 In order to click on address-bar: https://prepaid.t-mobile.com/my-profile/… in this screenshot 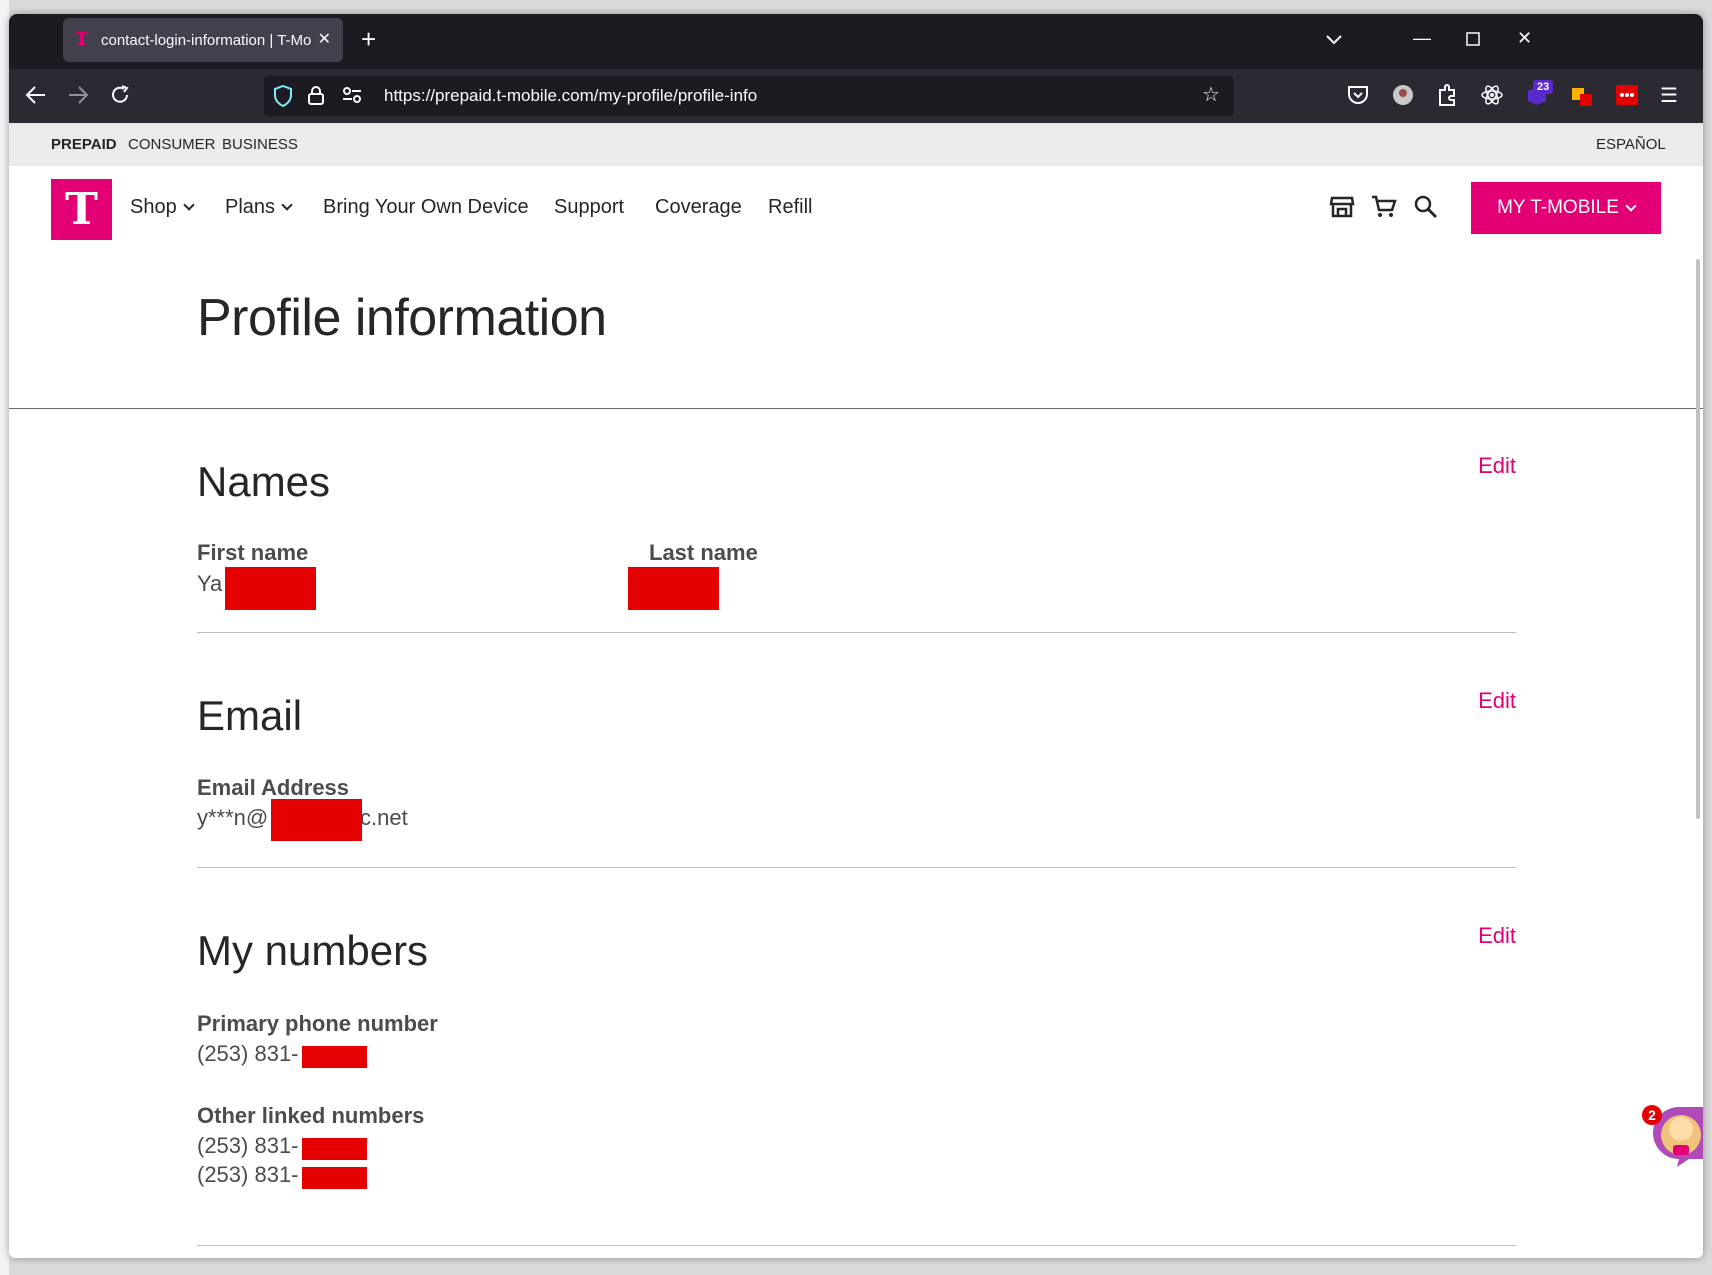, I will do `click(749, 96)`.